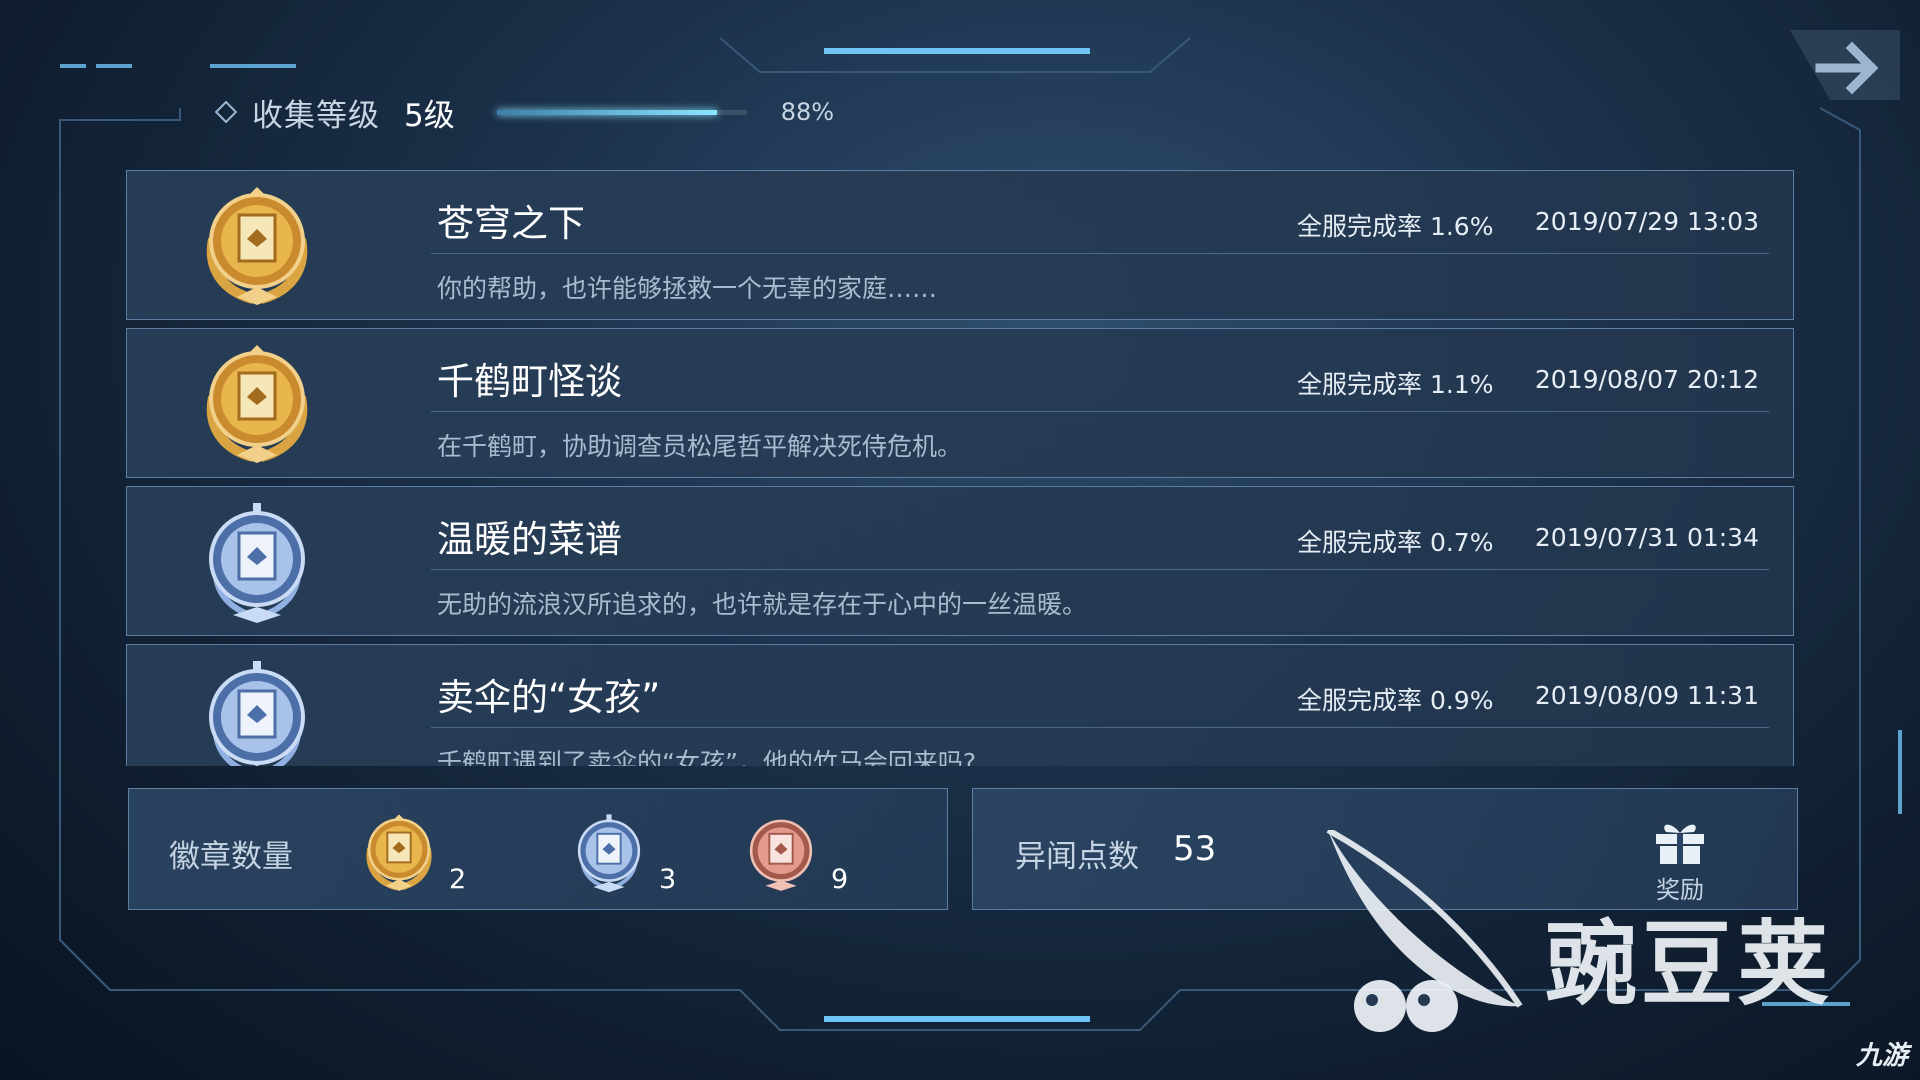 This screenshot has height=1080, width=1920. Describe the element at coordinates (1395, 226) in the screenshot. I see `completion-rate: 全服完成率 1.6%` at that location.